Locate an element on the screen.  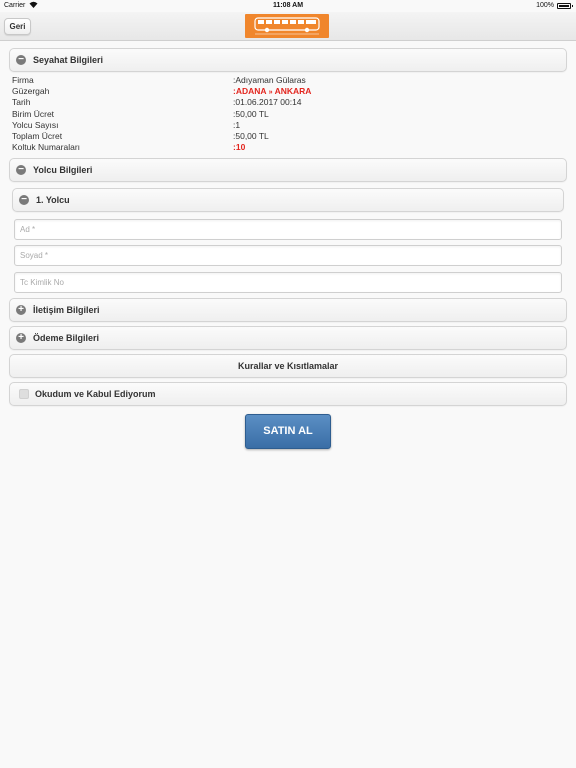
first-name-input: Ad * is located at coordinates (288, 229).